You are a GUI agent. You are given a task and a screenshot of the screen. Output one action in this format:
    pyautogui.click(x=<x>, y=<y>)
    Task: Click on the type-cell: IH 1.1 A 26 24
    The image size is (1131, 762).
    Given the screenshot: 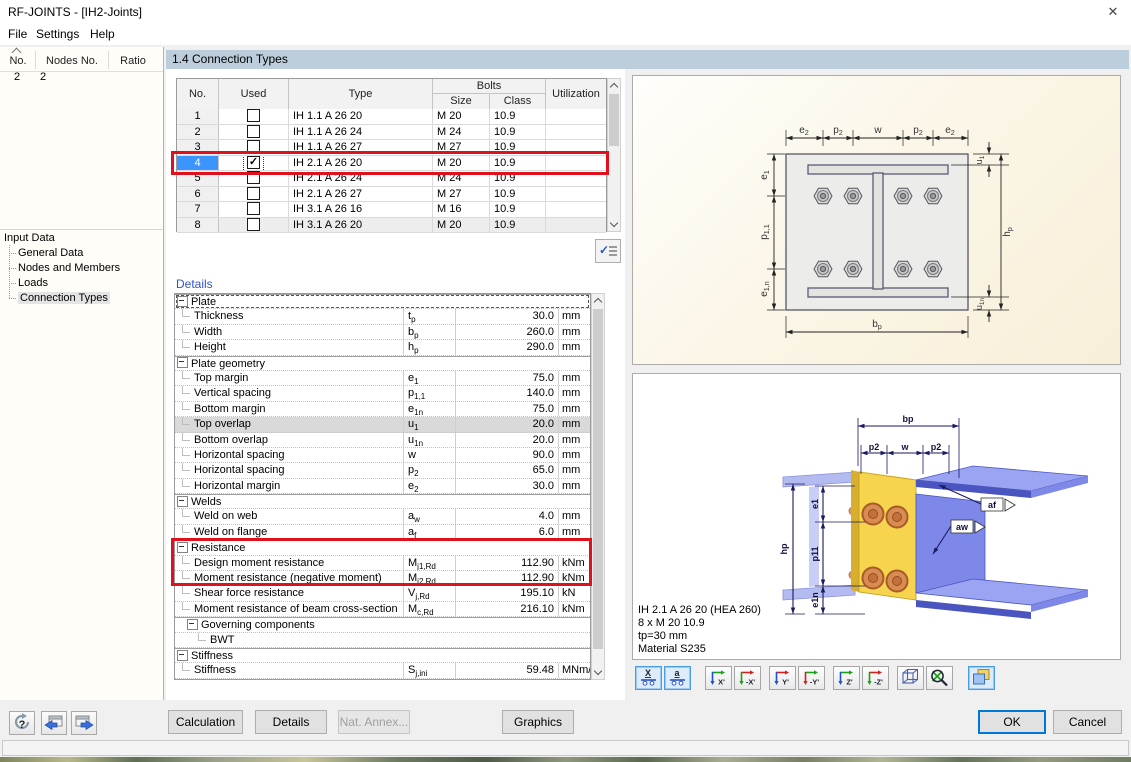 What is the action you would take?
    pyautogui.click(x=361, y=131)
    